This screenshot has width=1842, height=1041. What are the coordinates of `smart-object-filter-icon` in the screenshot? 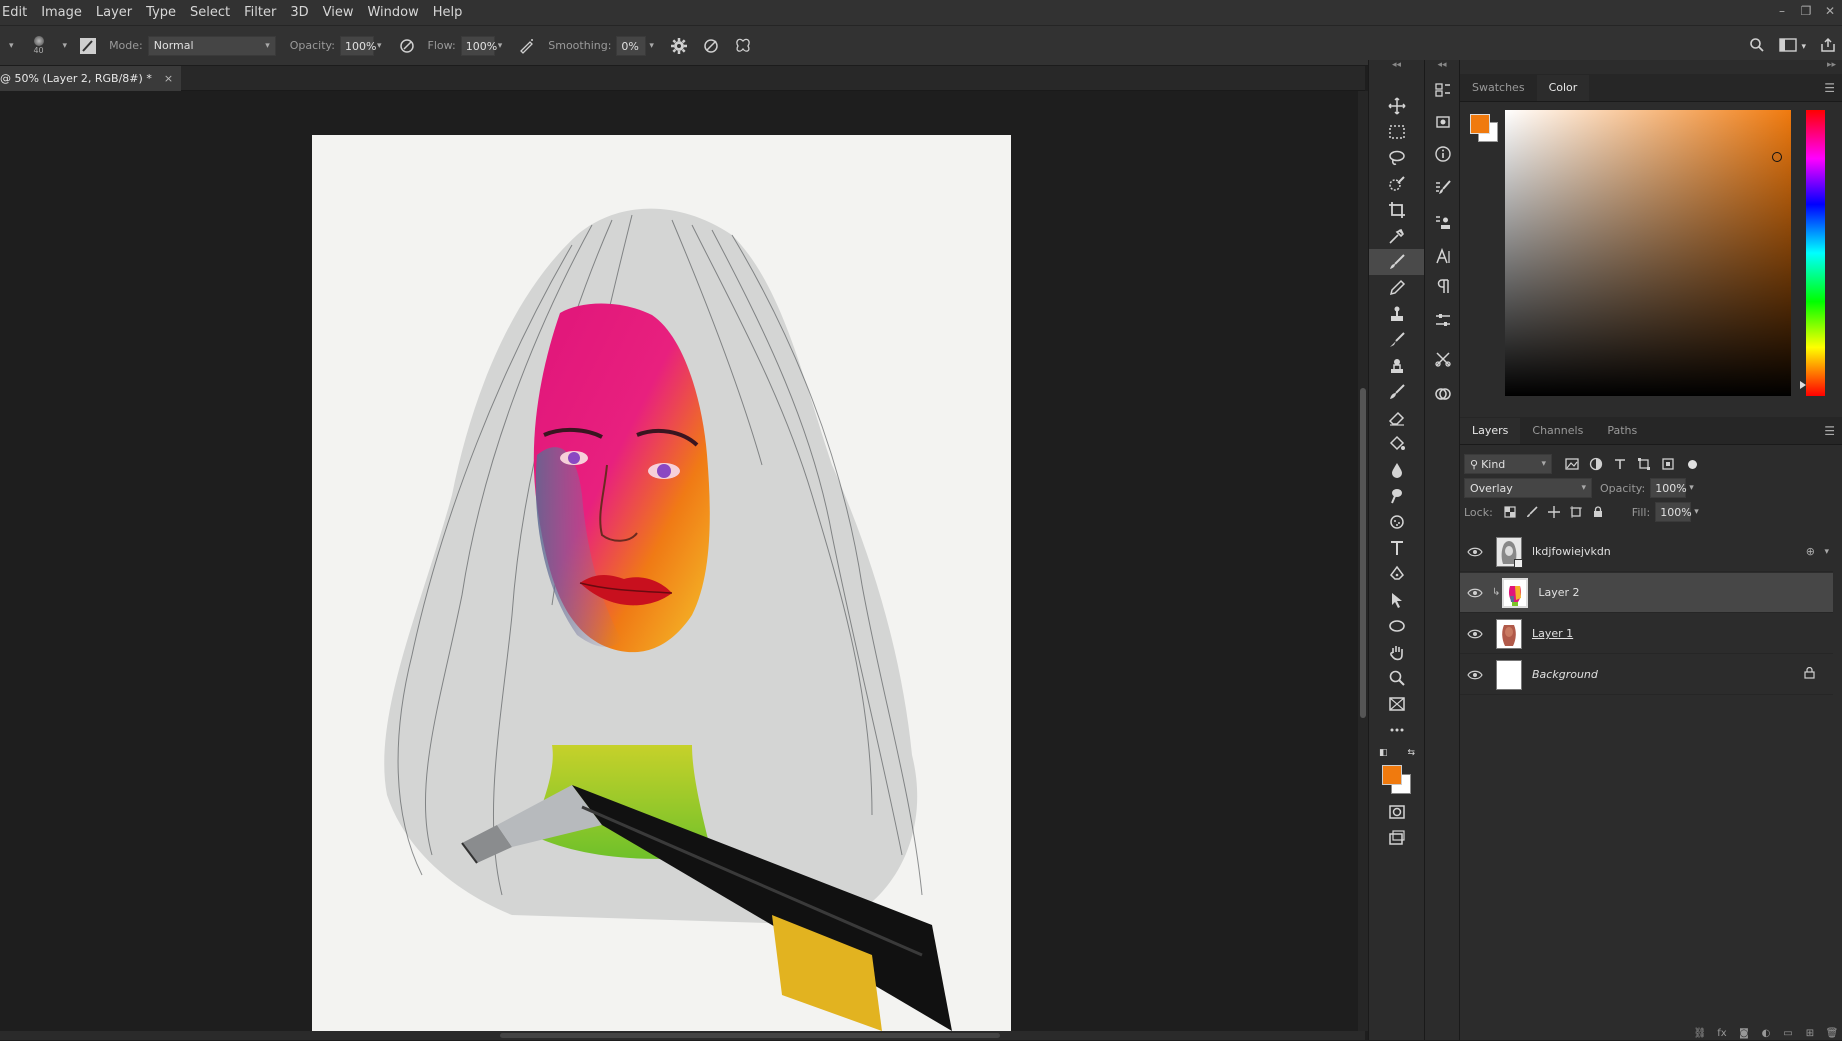 It's located at (1668, 464).